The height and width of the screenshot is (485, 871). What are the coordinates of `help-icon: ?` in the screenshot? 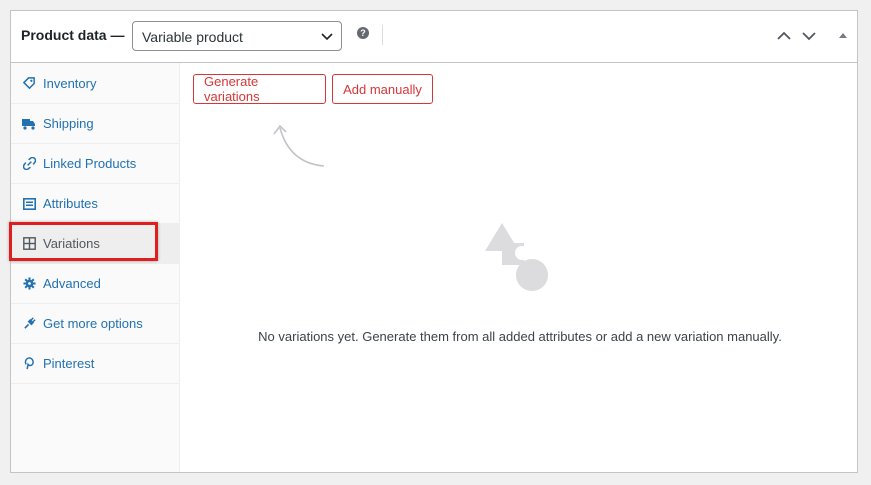 It's located at (363, 33).